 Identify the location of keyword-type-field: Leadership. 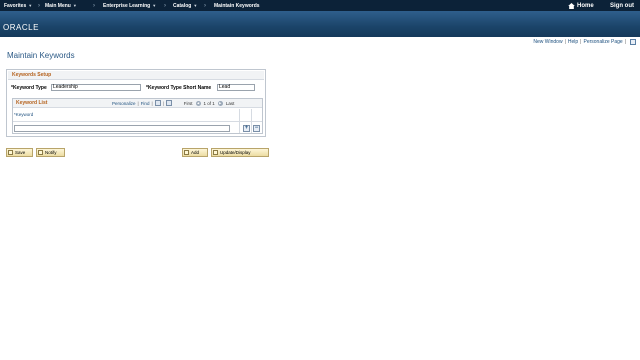
(96, 87).